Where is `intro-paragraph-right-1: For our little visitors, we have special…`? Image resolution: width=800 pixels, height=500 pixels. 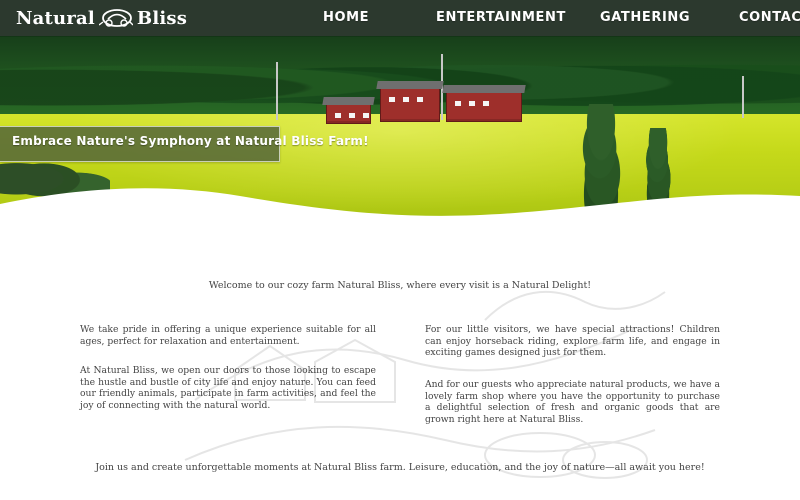
intro-paragraph-right-1: For our little visitors, we have special… is located at coordinates (572, 341).